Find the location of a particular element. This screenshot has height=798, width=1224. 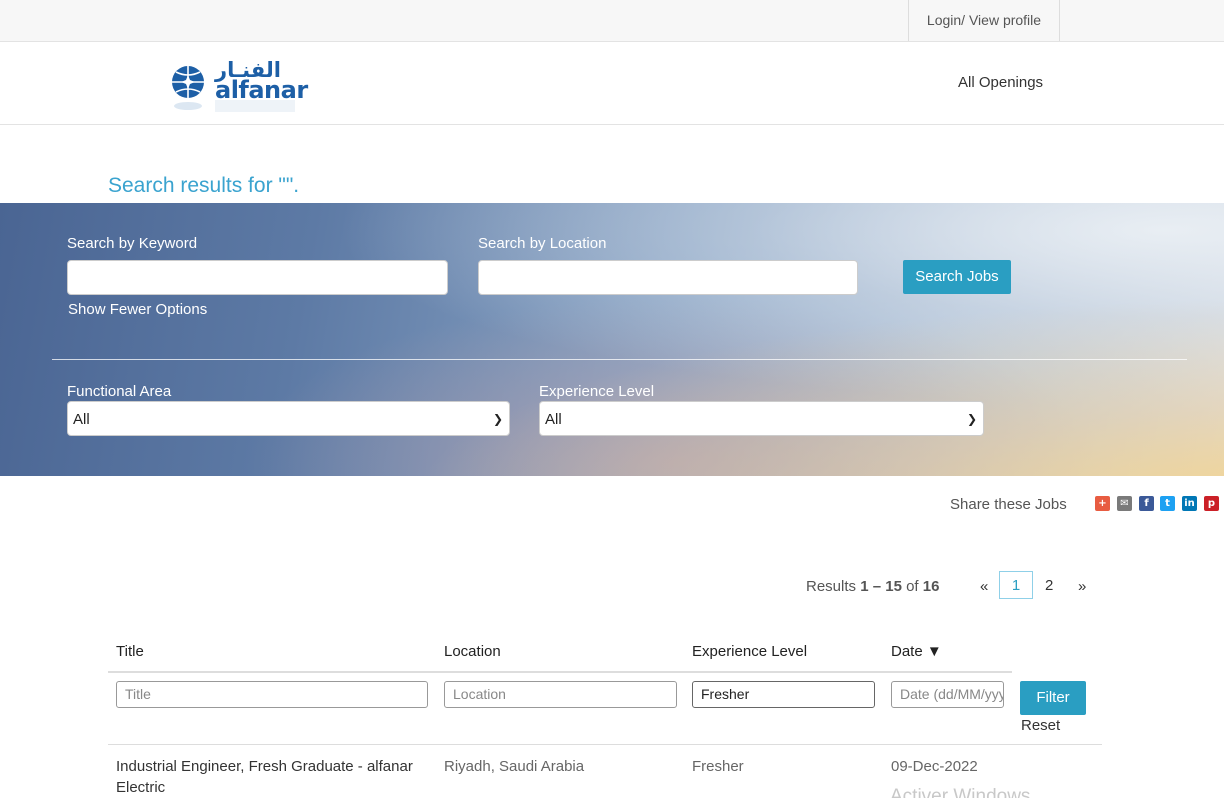

windows-activation-watermark: Activer Windows is located at coordinates (960, 792).